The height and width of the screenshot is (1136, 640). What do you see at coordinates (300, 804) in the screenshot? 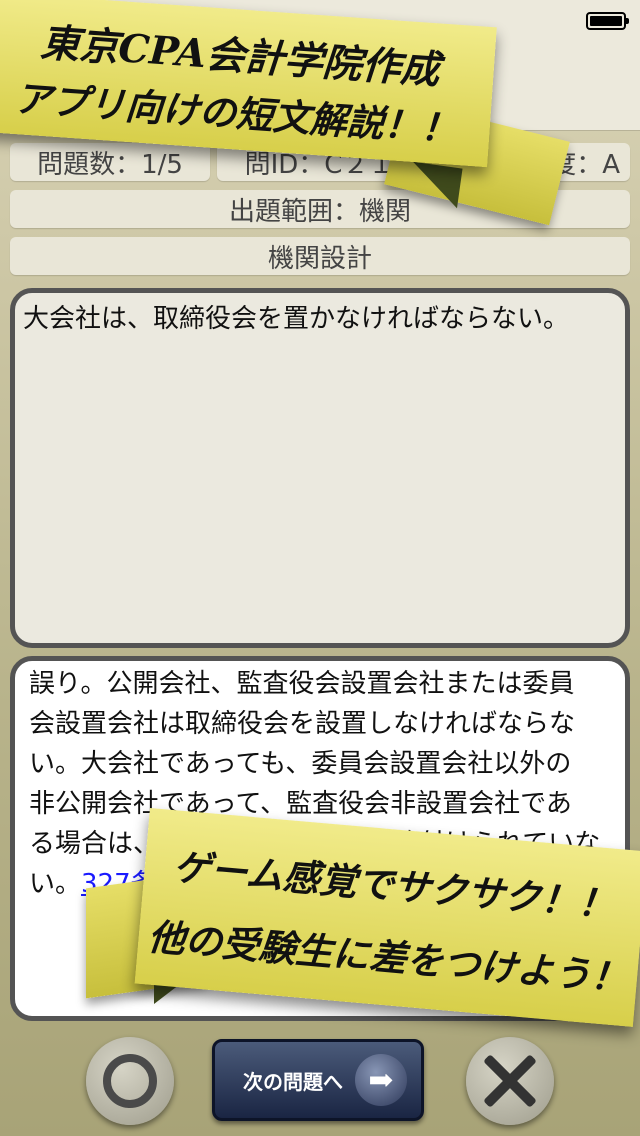
I see `answer-line: 非公開会社であって、監査役会非設置会社であ` at bounding box center [300, 804].